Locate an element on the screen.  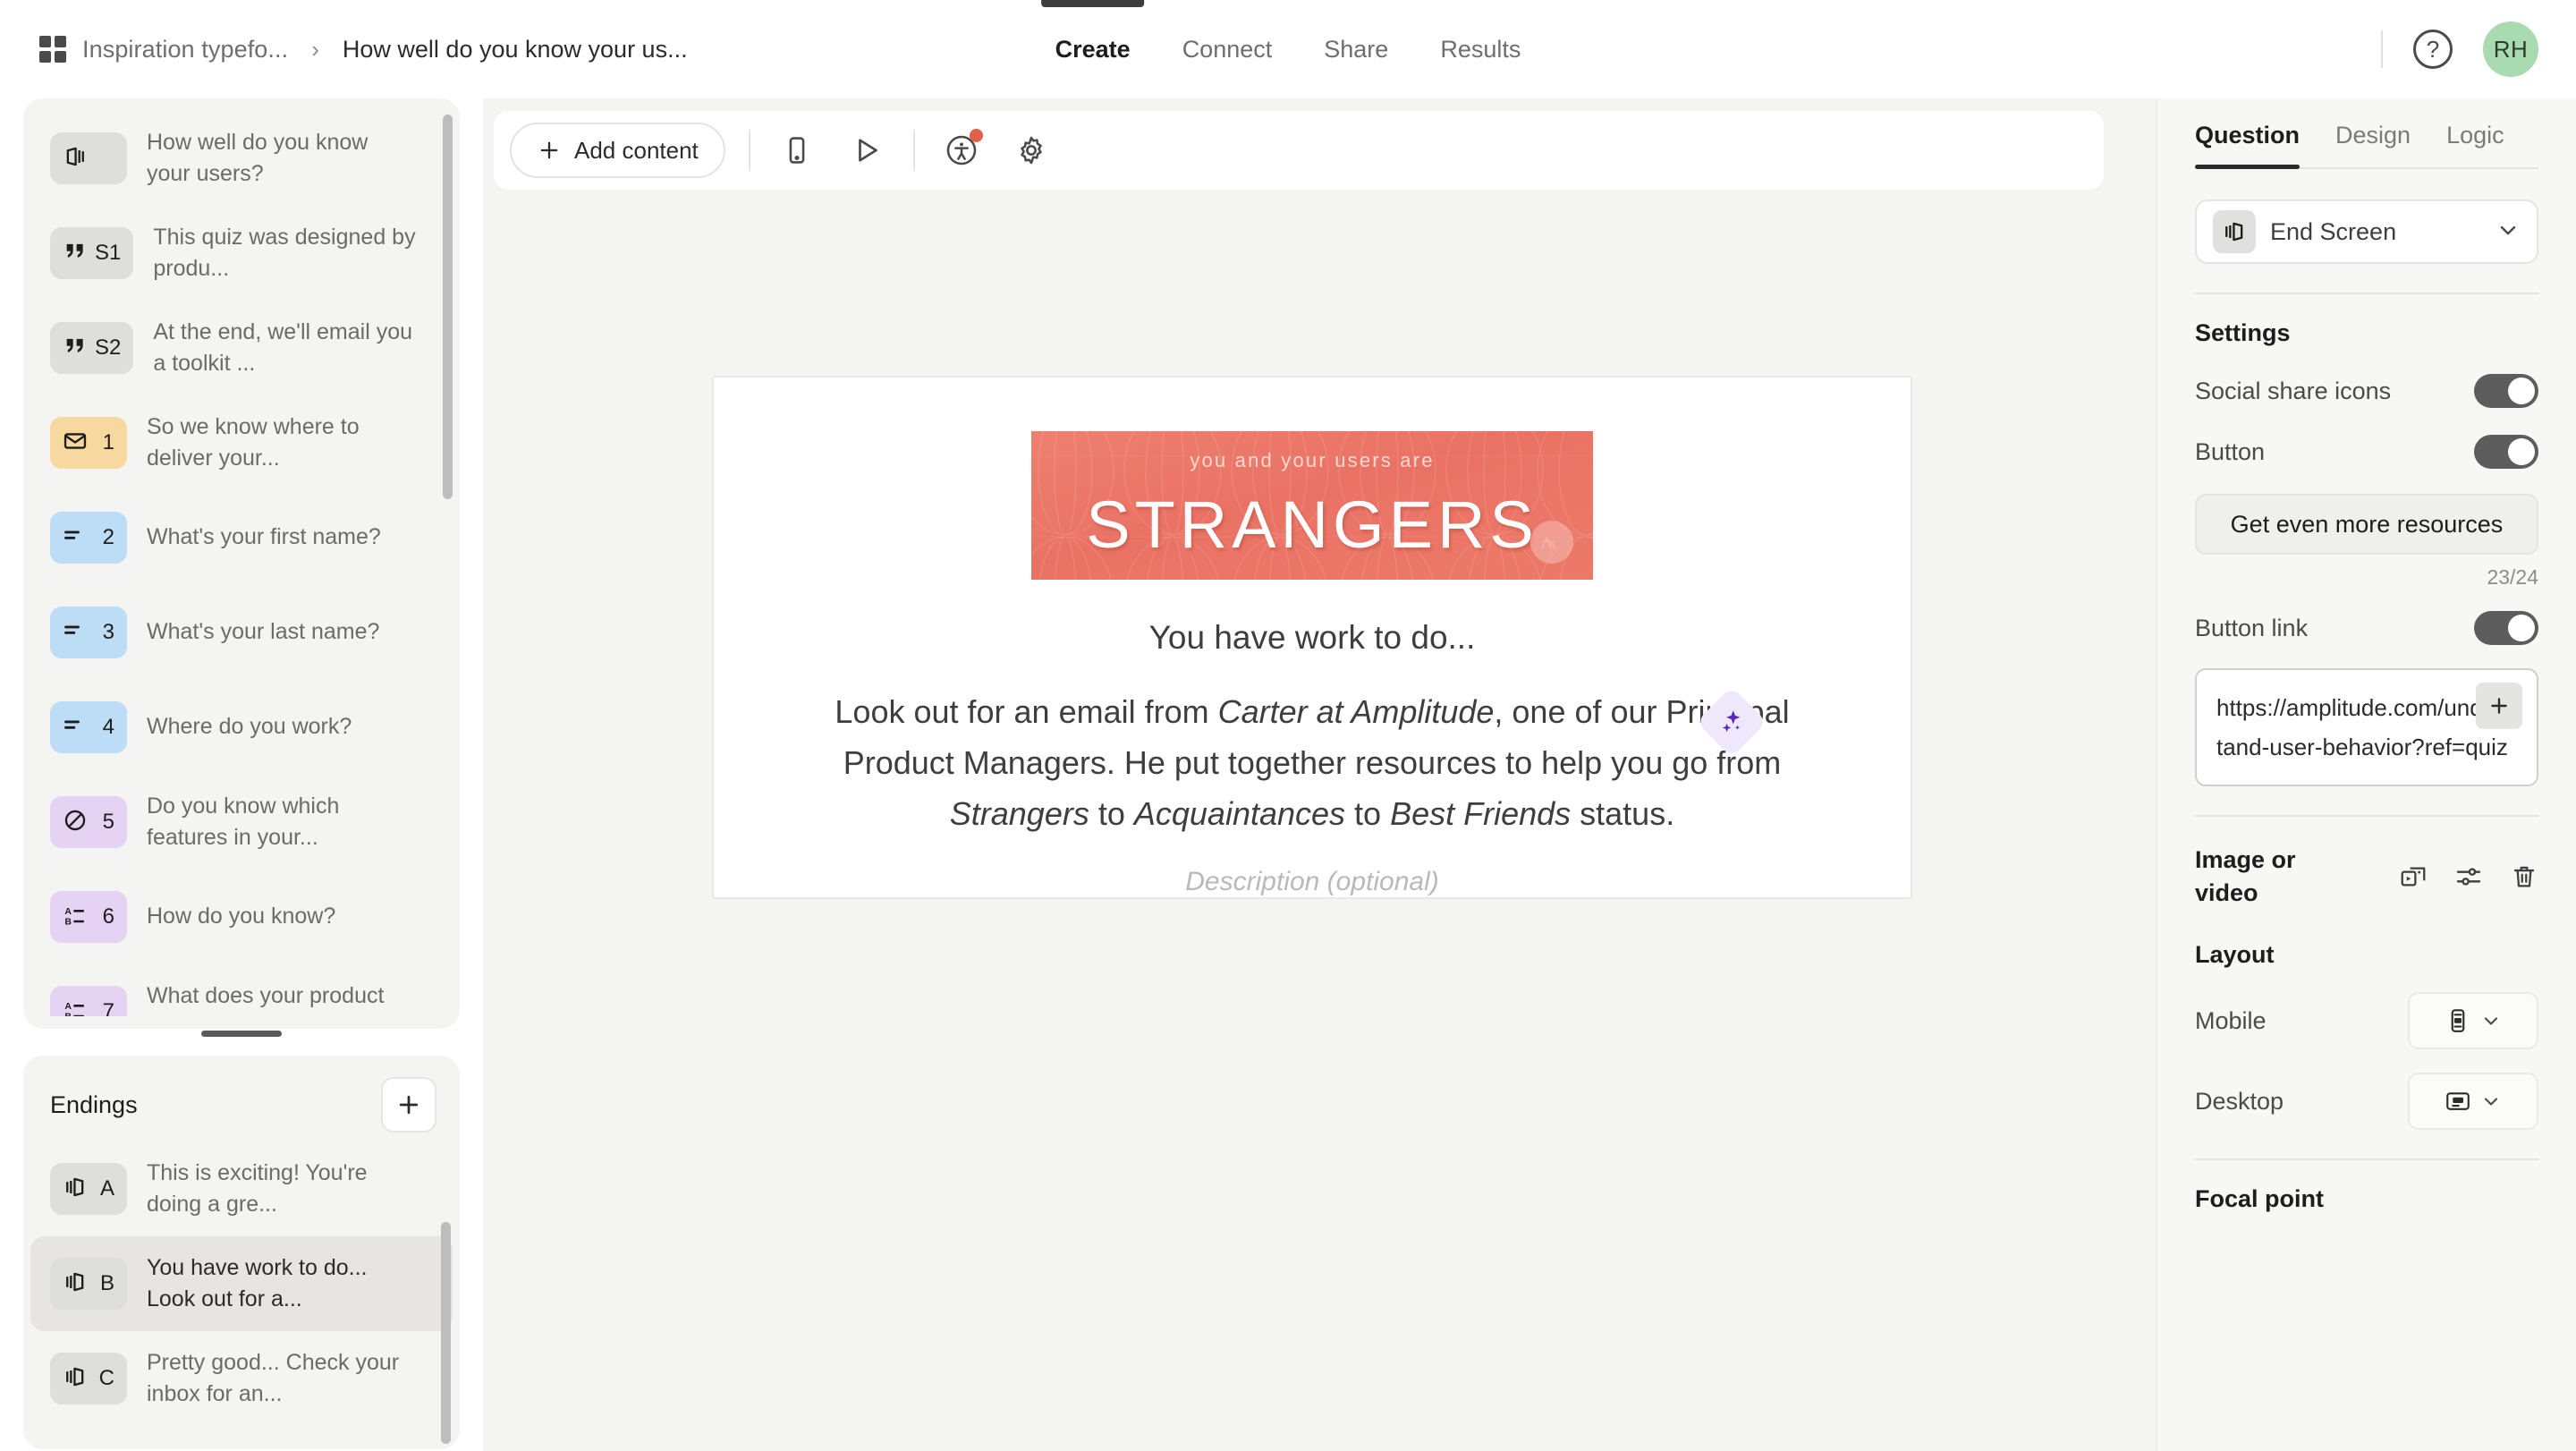
tab-design: Design is located at coordinates (2373, 145).